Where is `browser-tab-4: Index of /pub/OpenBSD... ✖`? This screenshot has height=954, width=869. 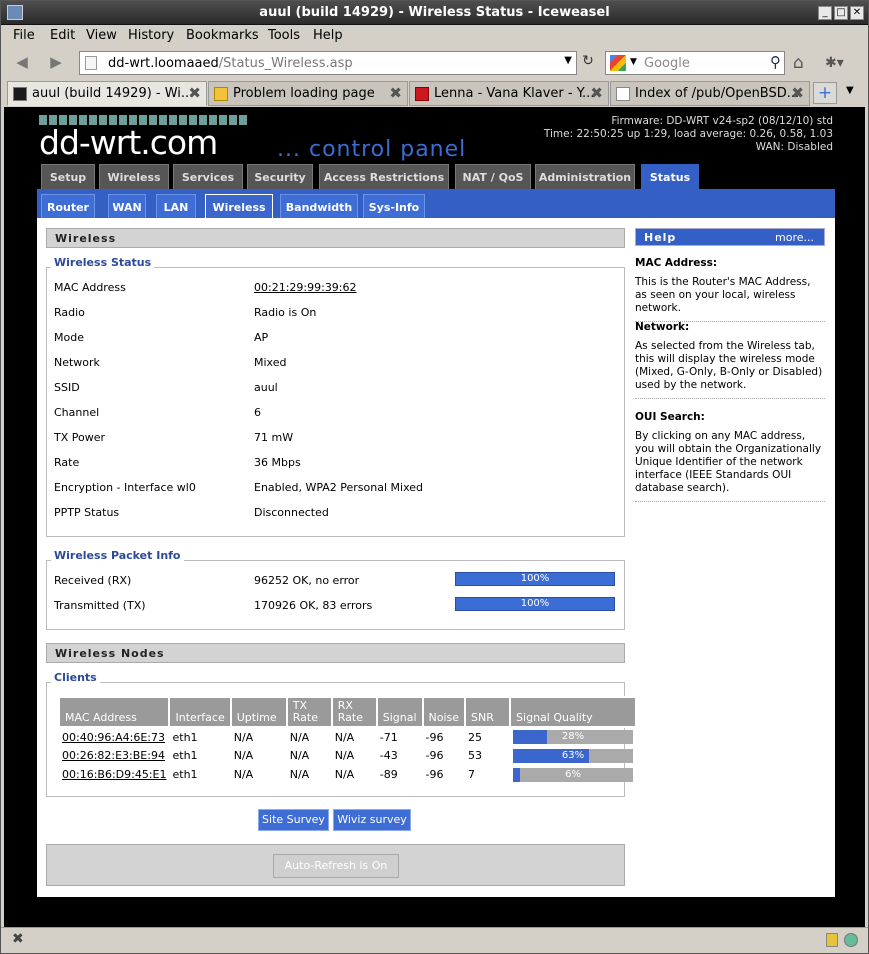 browser-tab-4: Index of /pub/OpenBSD... ✖ is located at coordinates (710, 93).